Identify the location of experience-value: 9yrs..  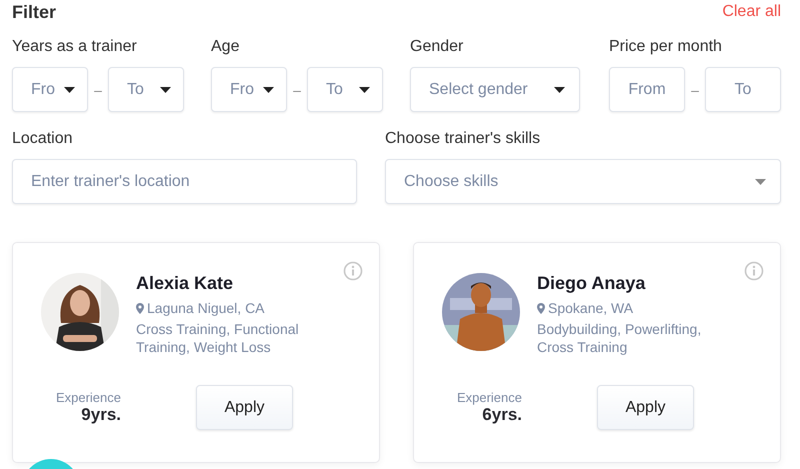
(101, 415).